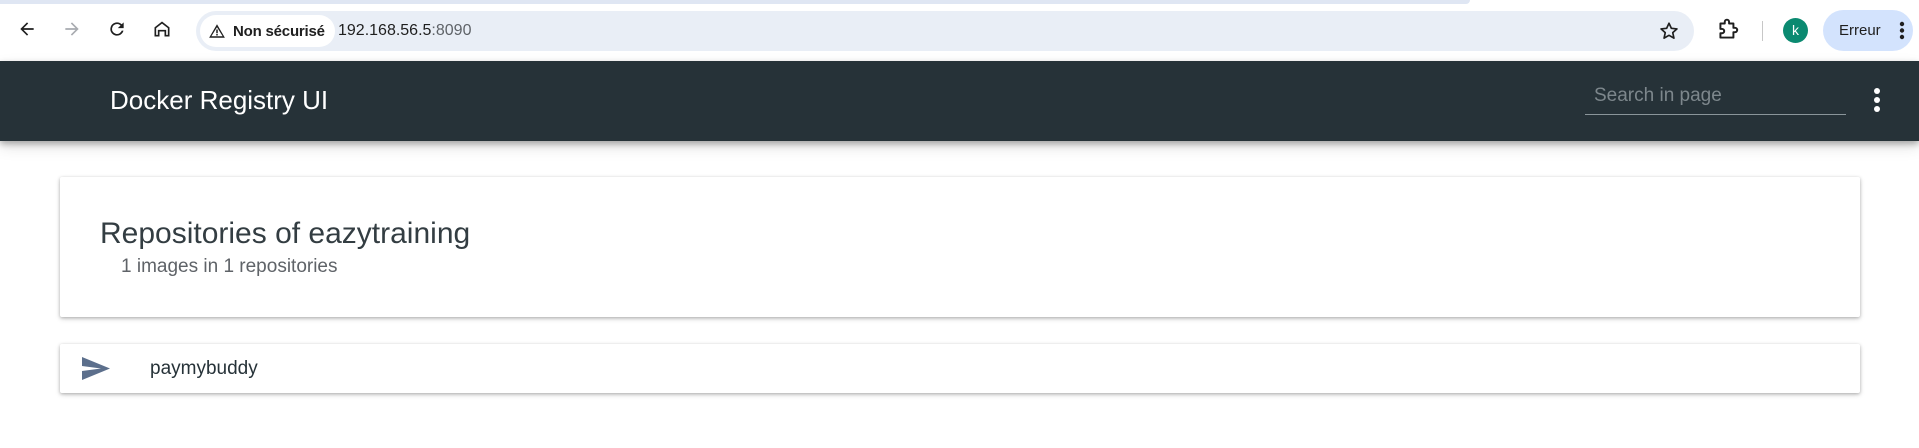 The width and height of the screenshot is (1919, 448). Describe the element at coordinates (229, 266) in the screenshot. I see `page-subtitle: 1 images in 1 repositories` at that location.